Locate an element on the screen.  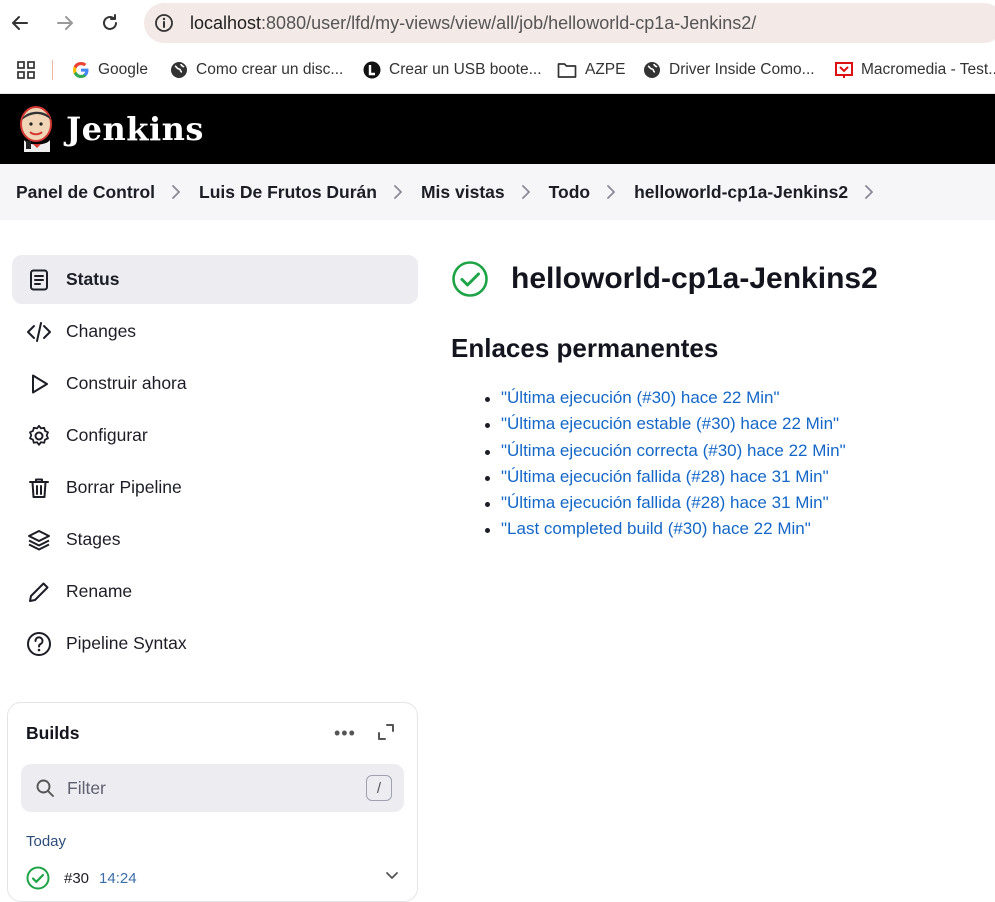
permalinks-heading: Enlaces permanentes is located at coordinates (585, 348).